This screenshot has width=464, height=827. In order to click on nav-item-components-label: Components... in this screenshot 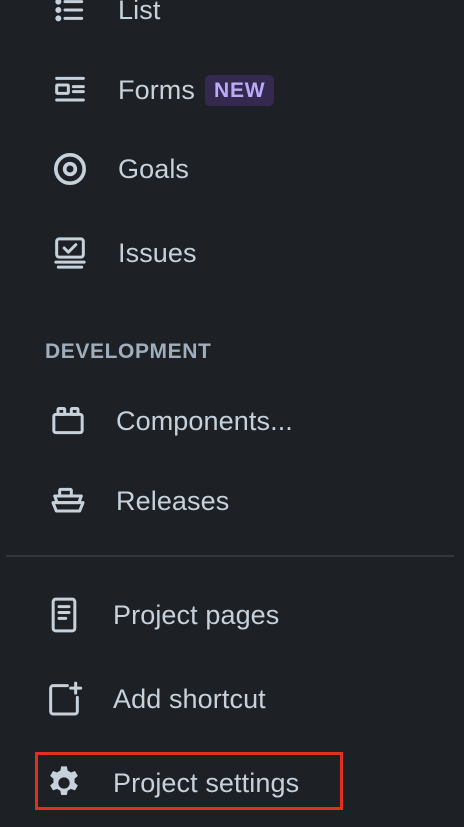, I will do `click(204, 420)`.